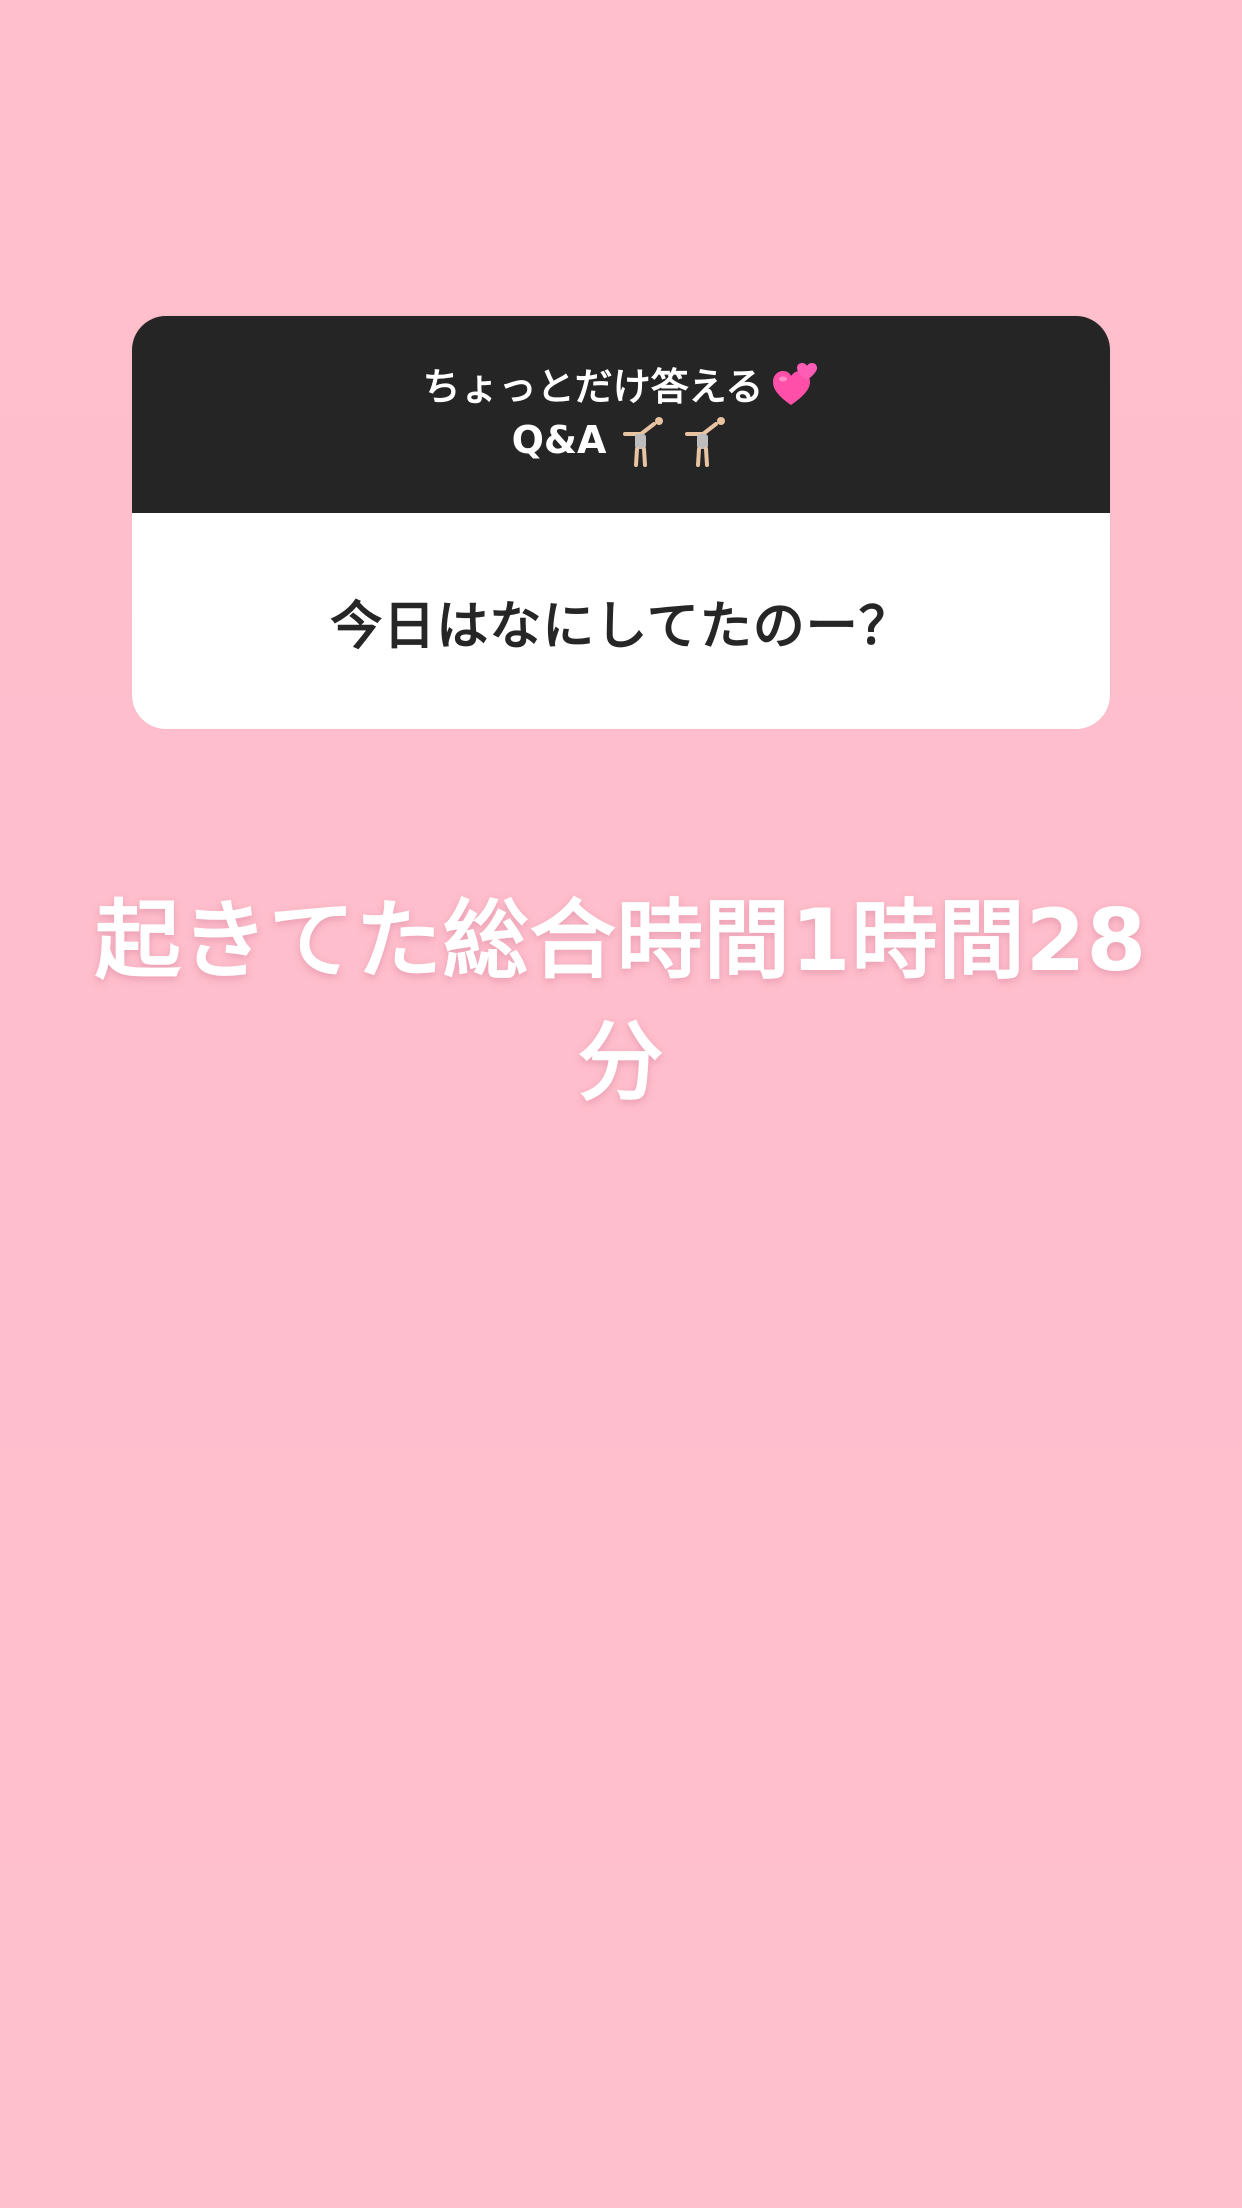 The height and width of the screenshot is (2208, 1242). I want to click on question-prompt-text: ちょっとだけ答える, so click(593, 386).